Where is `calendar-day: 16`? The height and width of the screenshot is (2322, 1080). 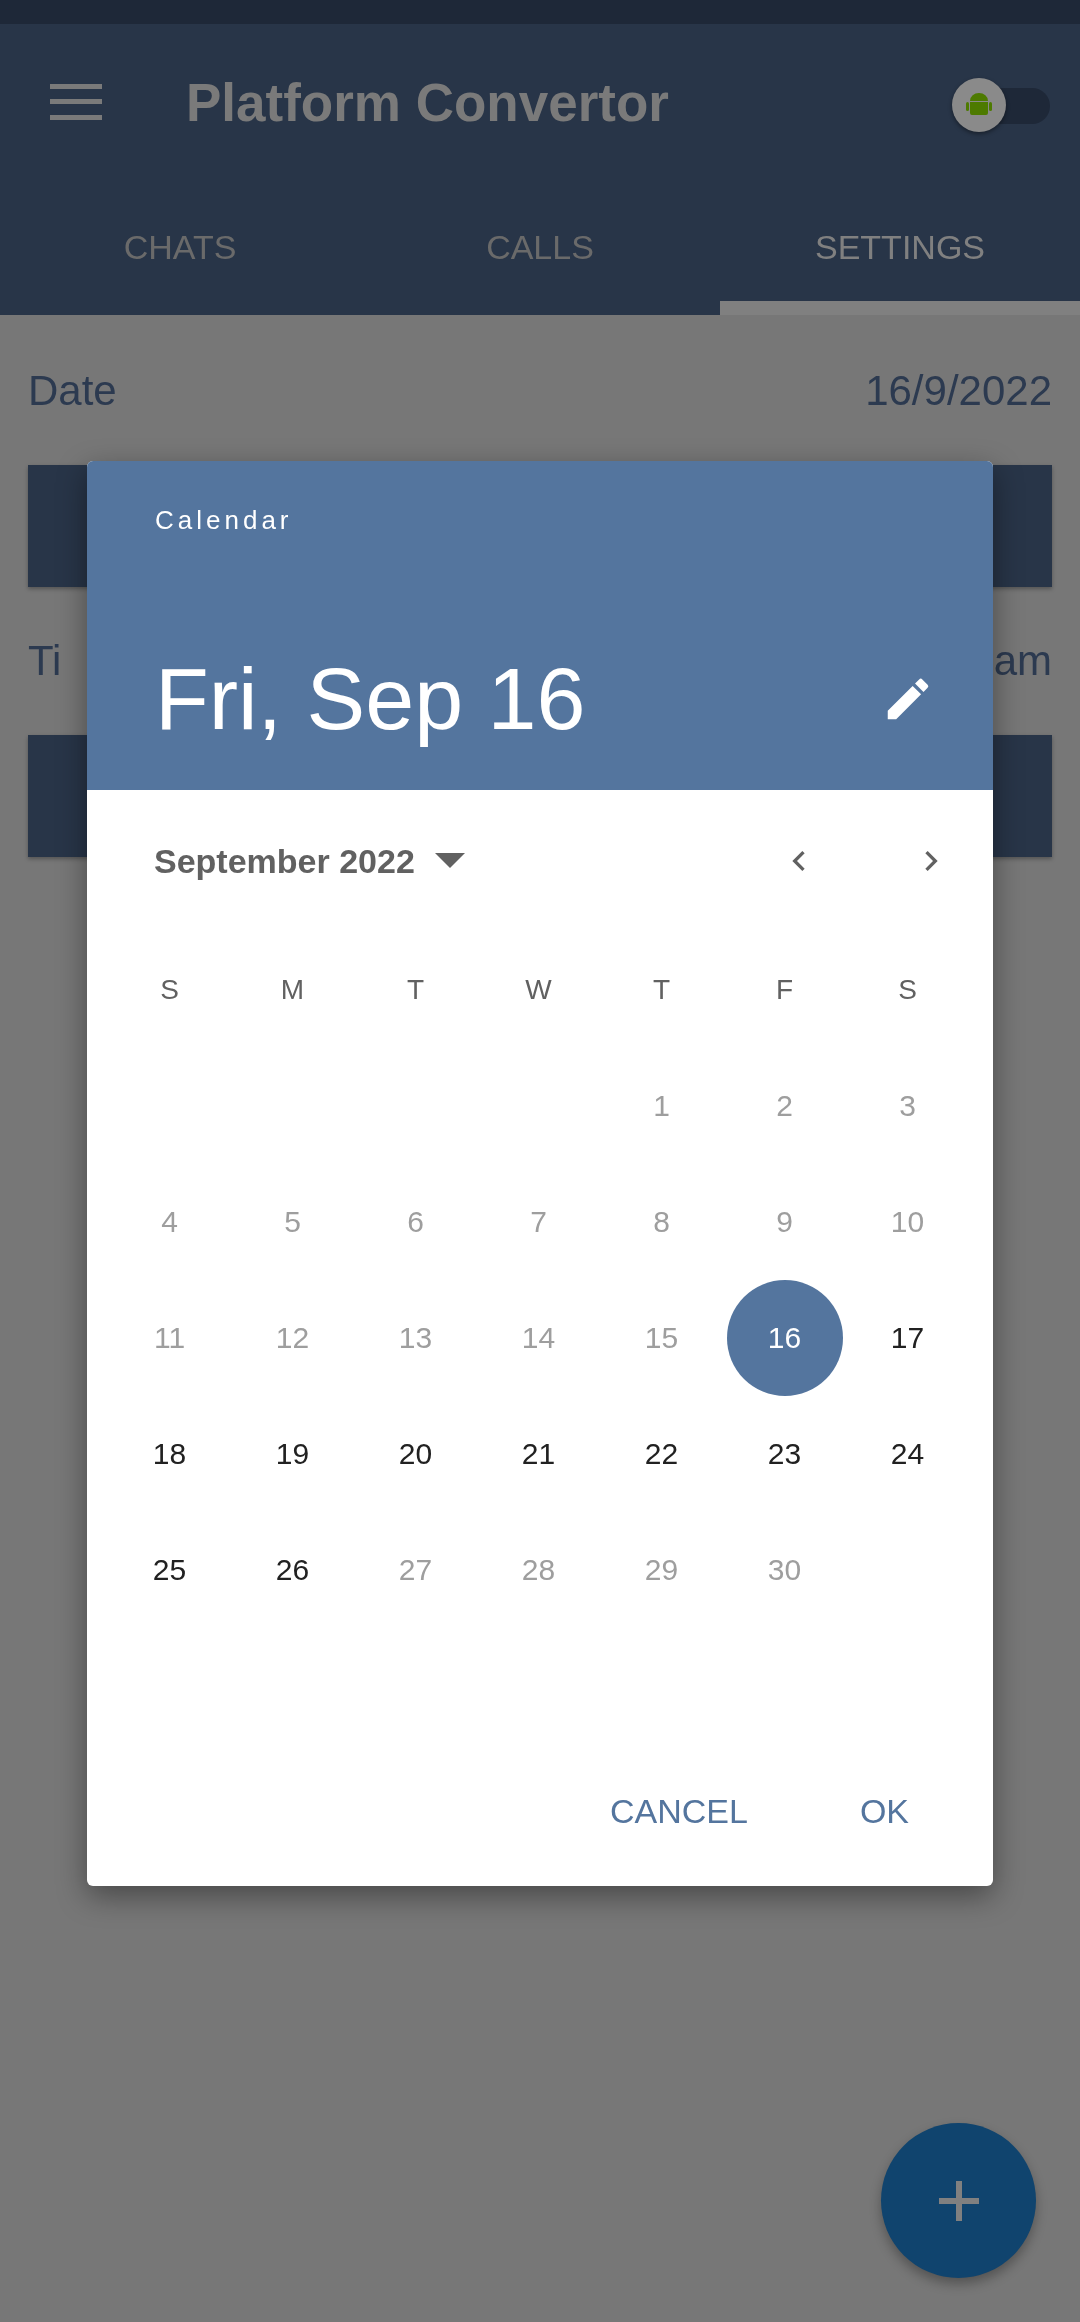
calendar-day: 16 is located at coordinates (784, 1338).